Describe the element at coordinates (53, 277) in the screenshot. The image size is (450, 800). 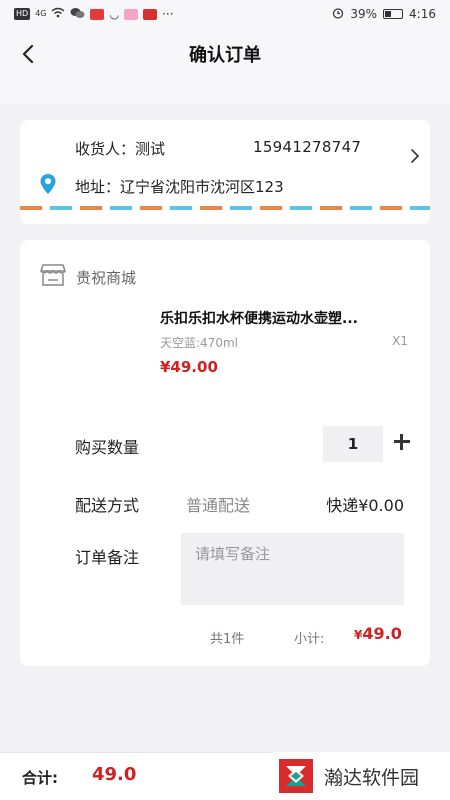
I see `store-icon` at that location.